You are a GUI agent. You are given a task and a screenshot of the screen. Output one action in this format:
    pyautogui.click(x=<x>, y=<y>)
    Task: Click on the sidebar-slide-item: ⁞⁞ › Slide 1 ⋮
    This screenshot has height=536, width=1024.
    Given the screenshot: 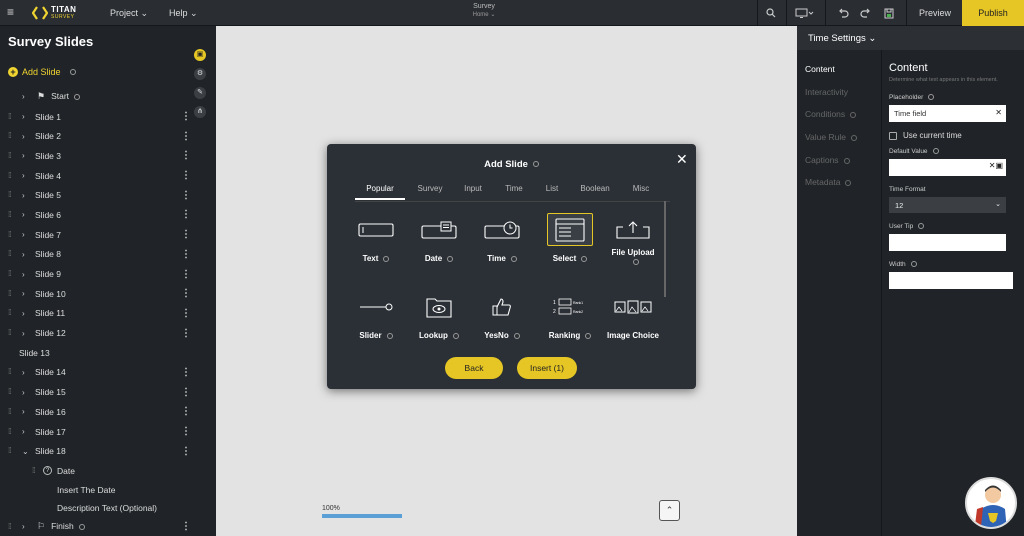 What is the action you would take?
    pyautogui.click(x=100, y=117)
    